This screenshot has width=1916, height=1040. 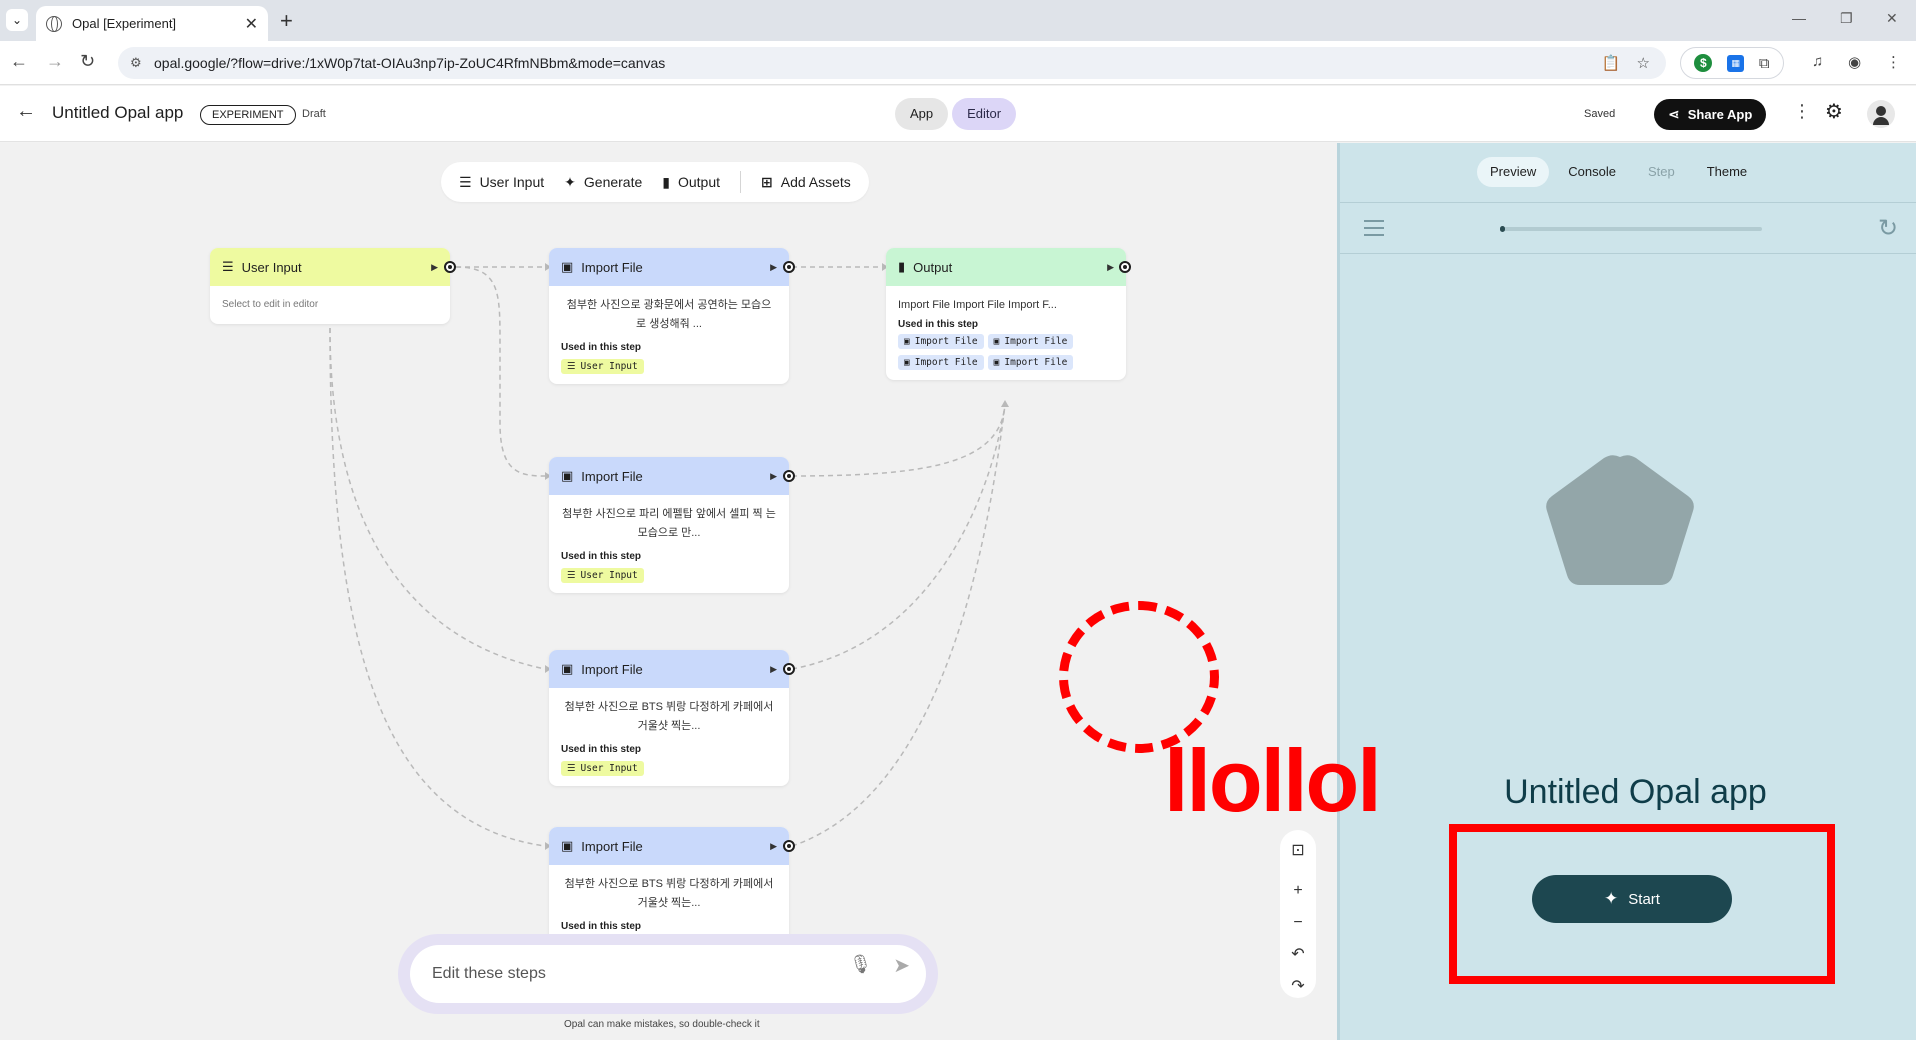 What do you see at coordinates (1764, 63) in the screenshot?
I see `puzzle-icon: ⧉` at bounding box center [1764, 63].